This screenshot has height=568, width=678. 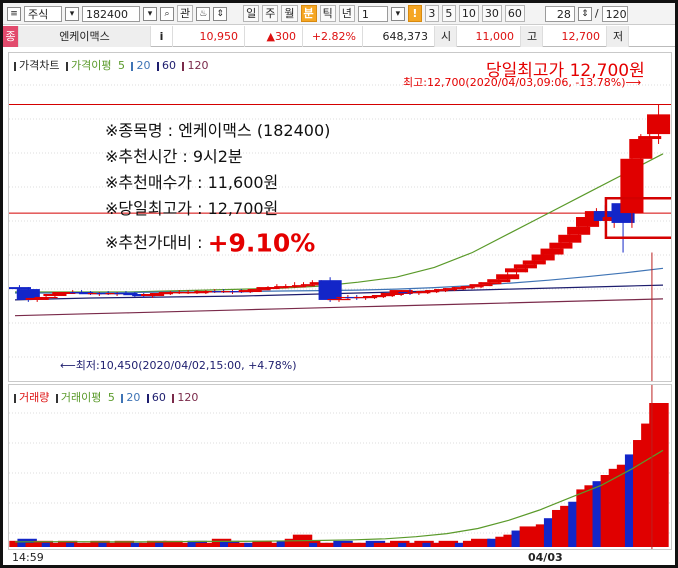 I want to click on info-gain-value: +9.10%, so click(x=261, y=243).